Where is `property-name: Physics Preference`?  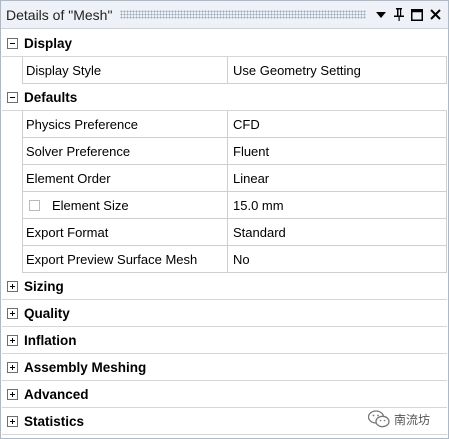 property-name: Physics Preference is located at coordinates (124, 124).